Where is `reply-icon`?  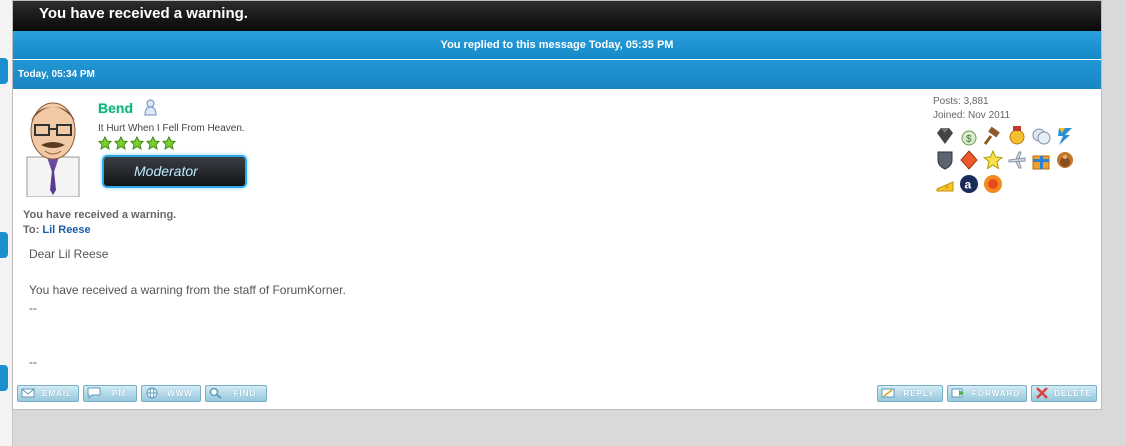 reply-icon is located at coordinates (888, 393).